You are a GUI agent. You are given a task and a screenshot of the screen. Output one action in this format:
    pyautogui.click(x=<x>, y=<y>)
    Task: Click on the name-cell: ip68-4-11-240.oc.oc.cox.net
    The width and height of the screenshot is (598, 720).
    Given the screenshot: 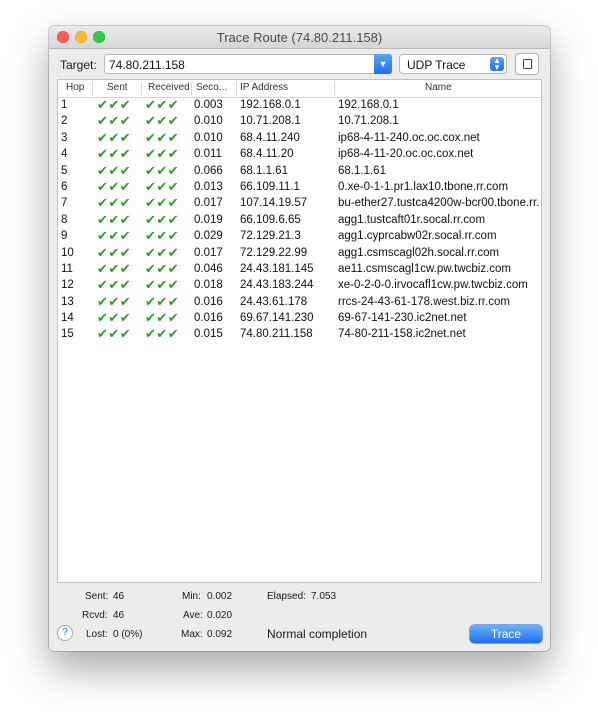 What is the action you would take?
    pyautogui.click(x=409, y=137)
    